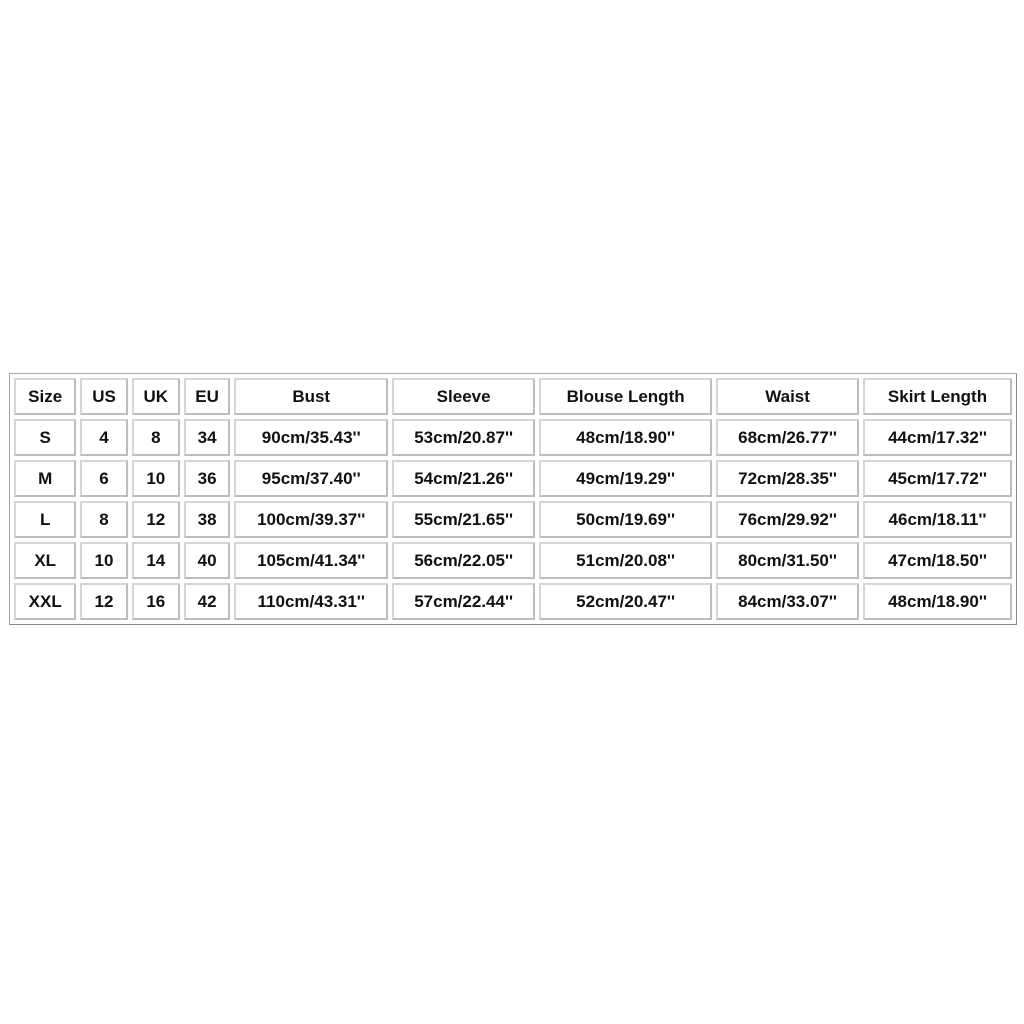 The image size is (1024, 1024). Describe the element at coordinates (155, 437) in the screenshot. I see `cell-uk: 8` at that location.